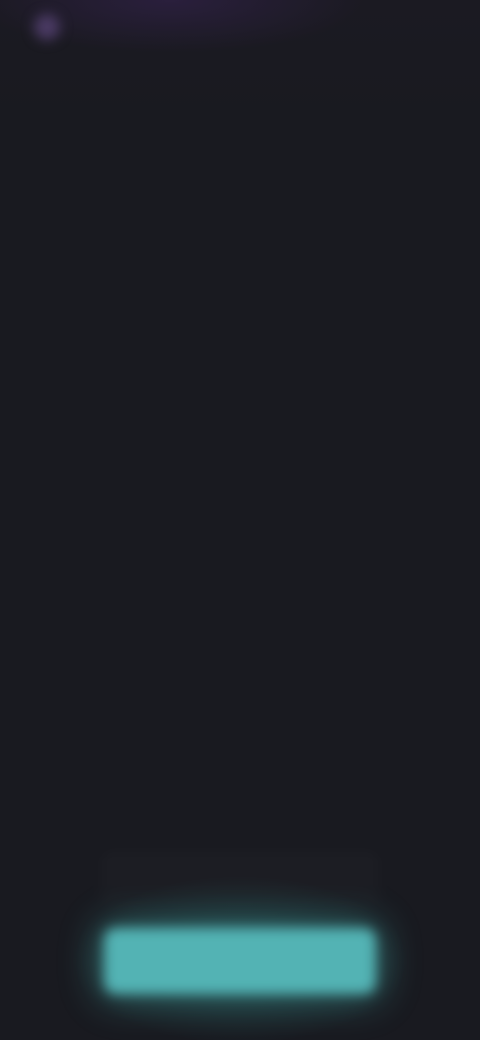  What do you see at coordinates (240, 878) in the screenshot?
I see `secondary-button` at bounding box center [240, 878].